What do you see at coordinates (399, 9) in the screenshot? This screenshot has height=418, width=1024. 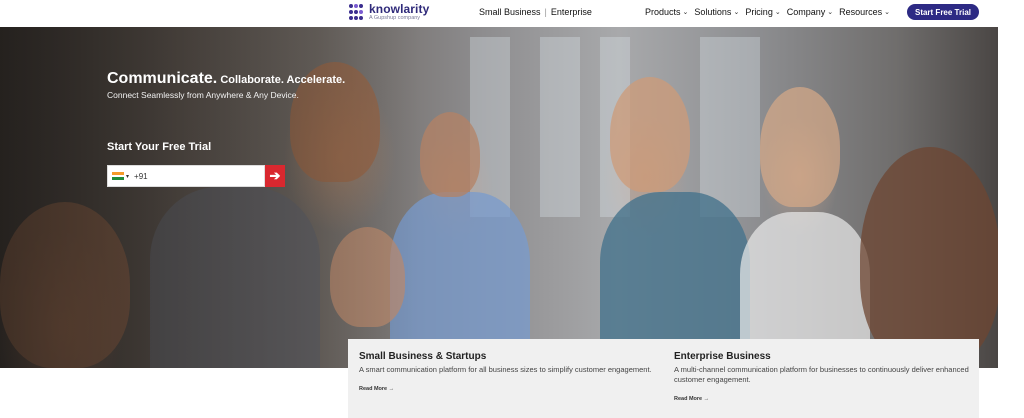 I see `logo-name: knowlarity` at bounding box center [399, 9].